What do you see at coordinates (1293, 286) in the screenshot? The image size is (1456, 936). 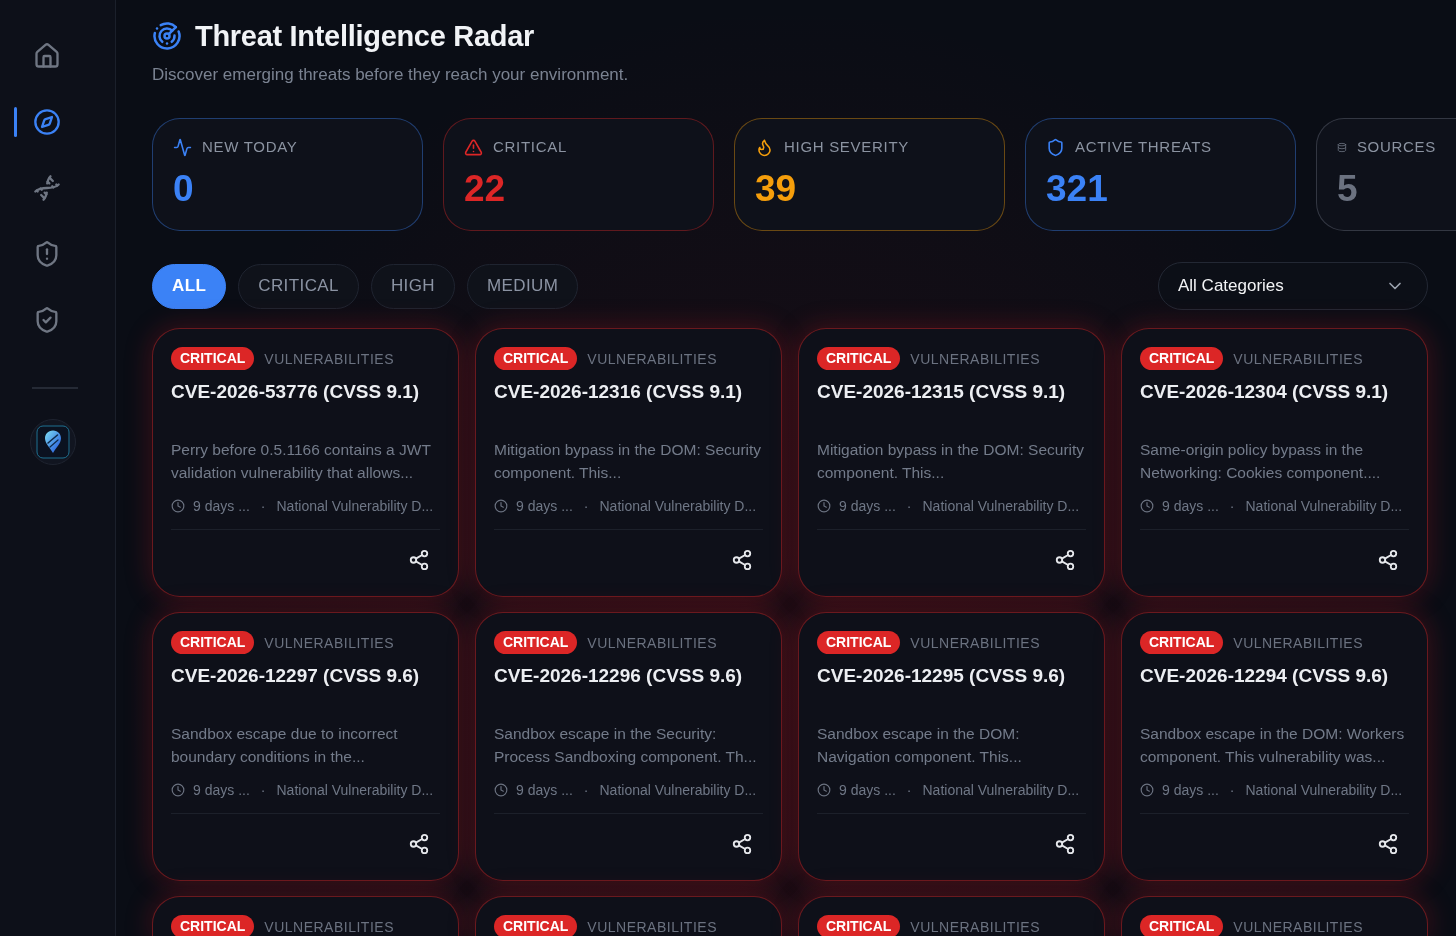 I see `category-dropdown: All Categories` at bounding box center [1293, 286].